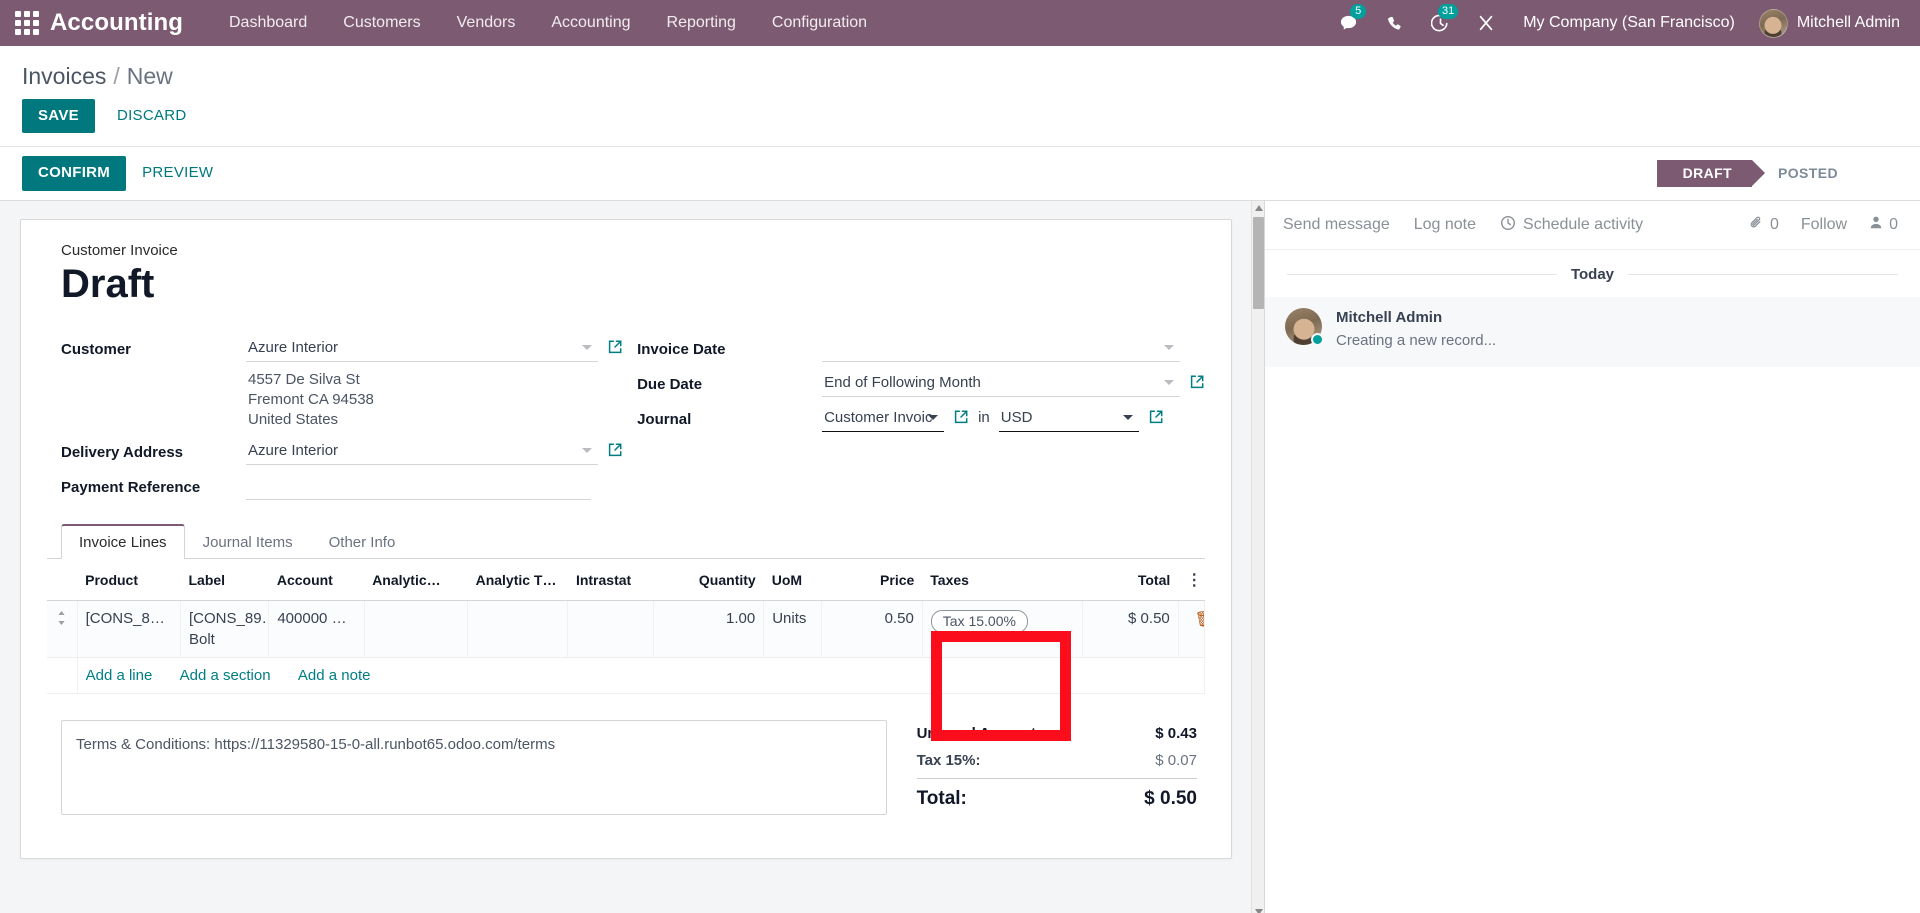 The image size is (1920, 913). Describe the element at coordinates (590, 23) in the screenshot. I see `menu-item-accounting: Accounting` at that location.